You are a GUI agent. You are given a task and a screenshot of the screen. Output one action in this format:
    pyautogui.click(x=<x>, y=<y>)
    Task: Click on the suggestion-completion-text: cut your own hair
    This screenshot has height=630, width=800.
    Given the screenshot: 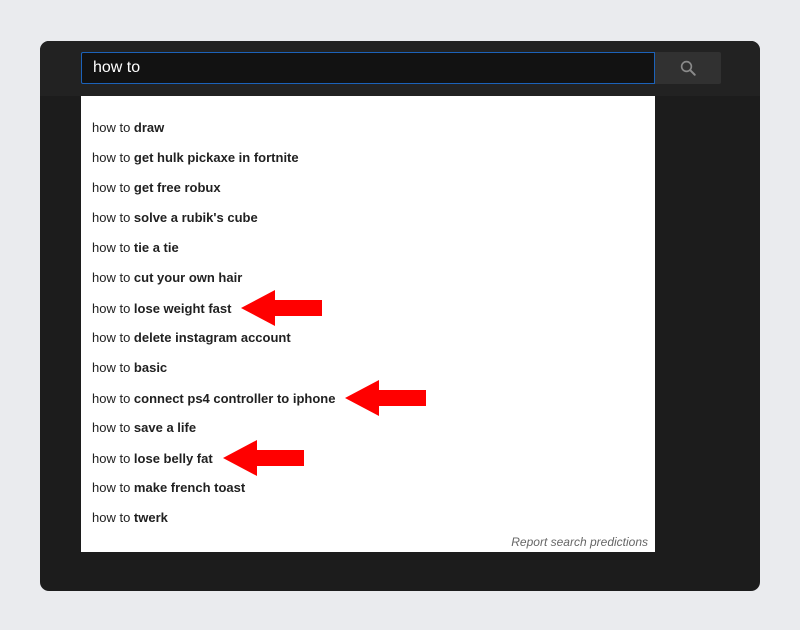 What is the action you would take?
    pyautogui.click(x=188, y=277)
    